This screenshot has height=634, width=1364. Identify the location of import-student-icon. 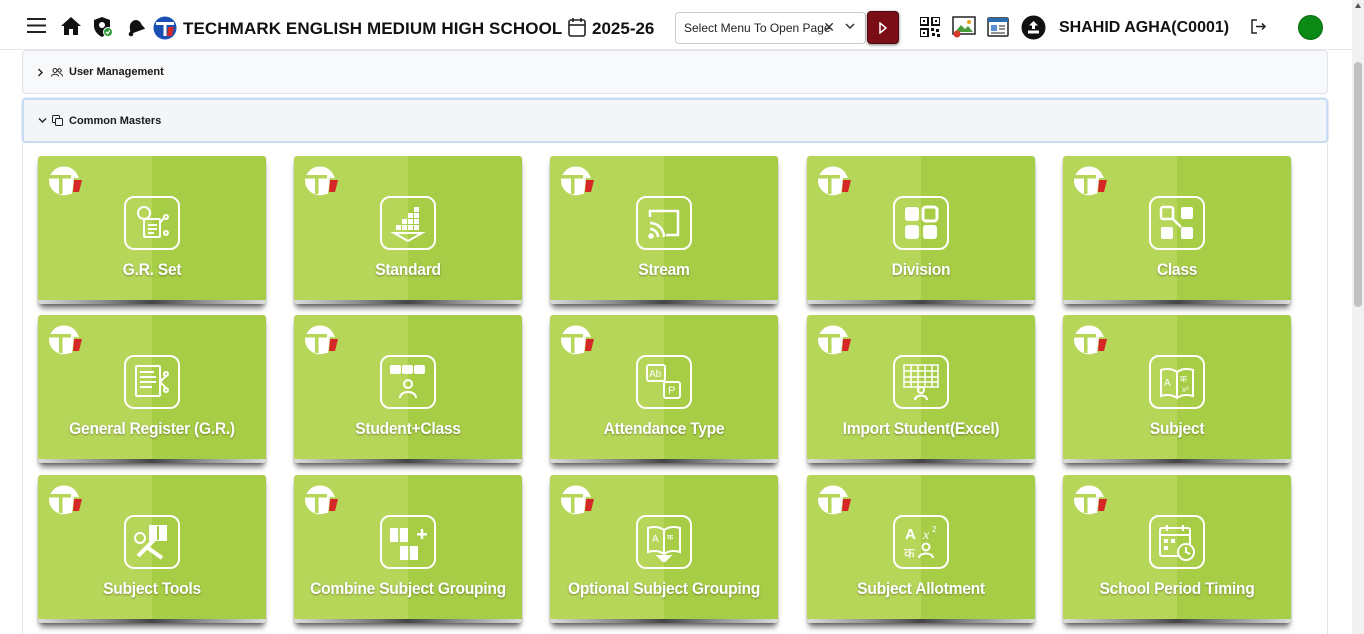
(921, 382).